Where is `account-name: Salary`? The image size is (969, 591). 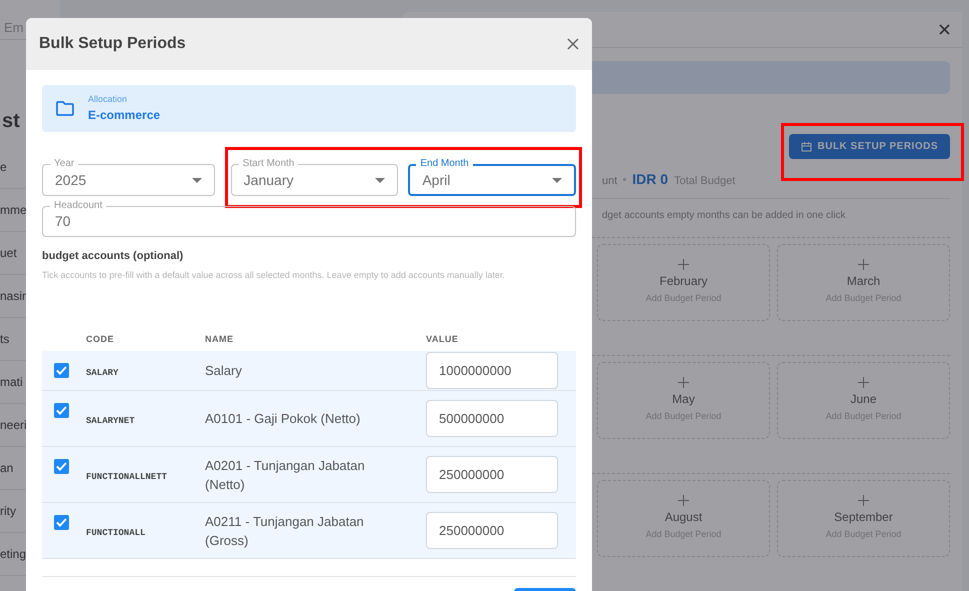 account-name: Salary is located at coordinates (224, 371).